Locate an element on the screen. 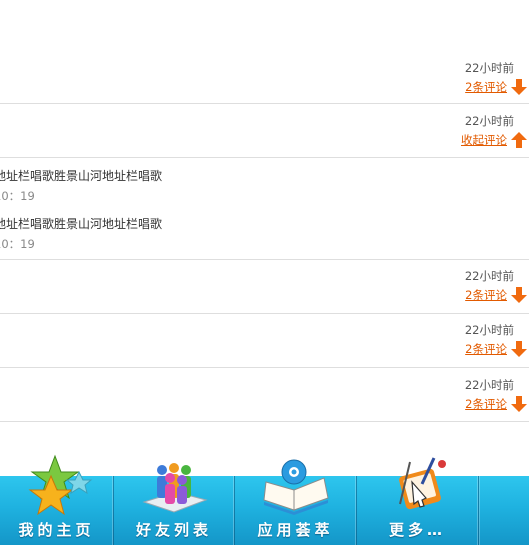 The width and height of the screenshot is (529, 545). nav-label: 我的主页 is located at coordinates (56, 530).